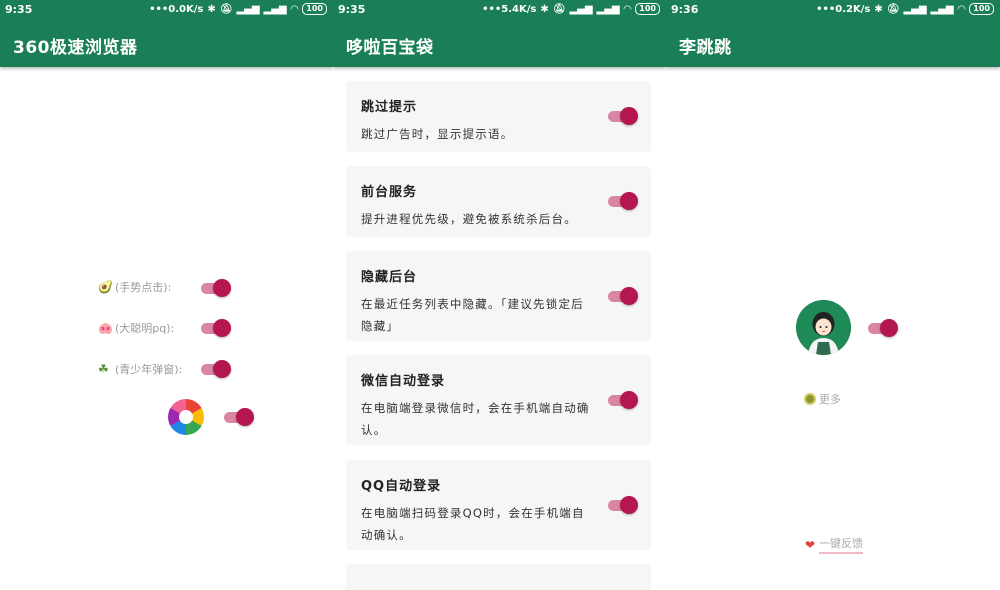  What do you see at coordinates (843, 9) in the screenshot?
I see `net-speed: •••0.2K/s` at bounding box center [843, 9].